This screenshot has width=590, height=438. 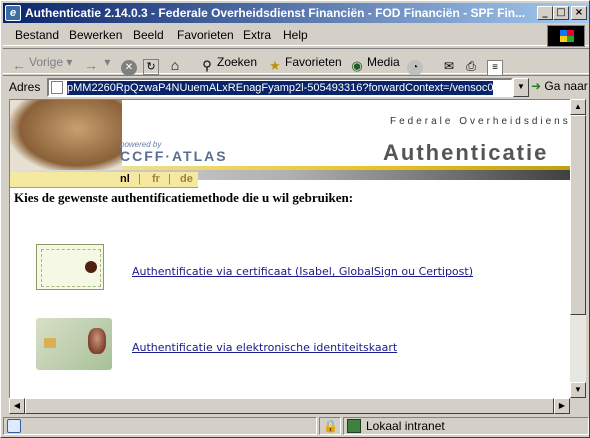 I want to click on print-icon: ⎙, so click(x=471, y=66).